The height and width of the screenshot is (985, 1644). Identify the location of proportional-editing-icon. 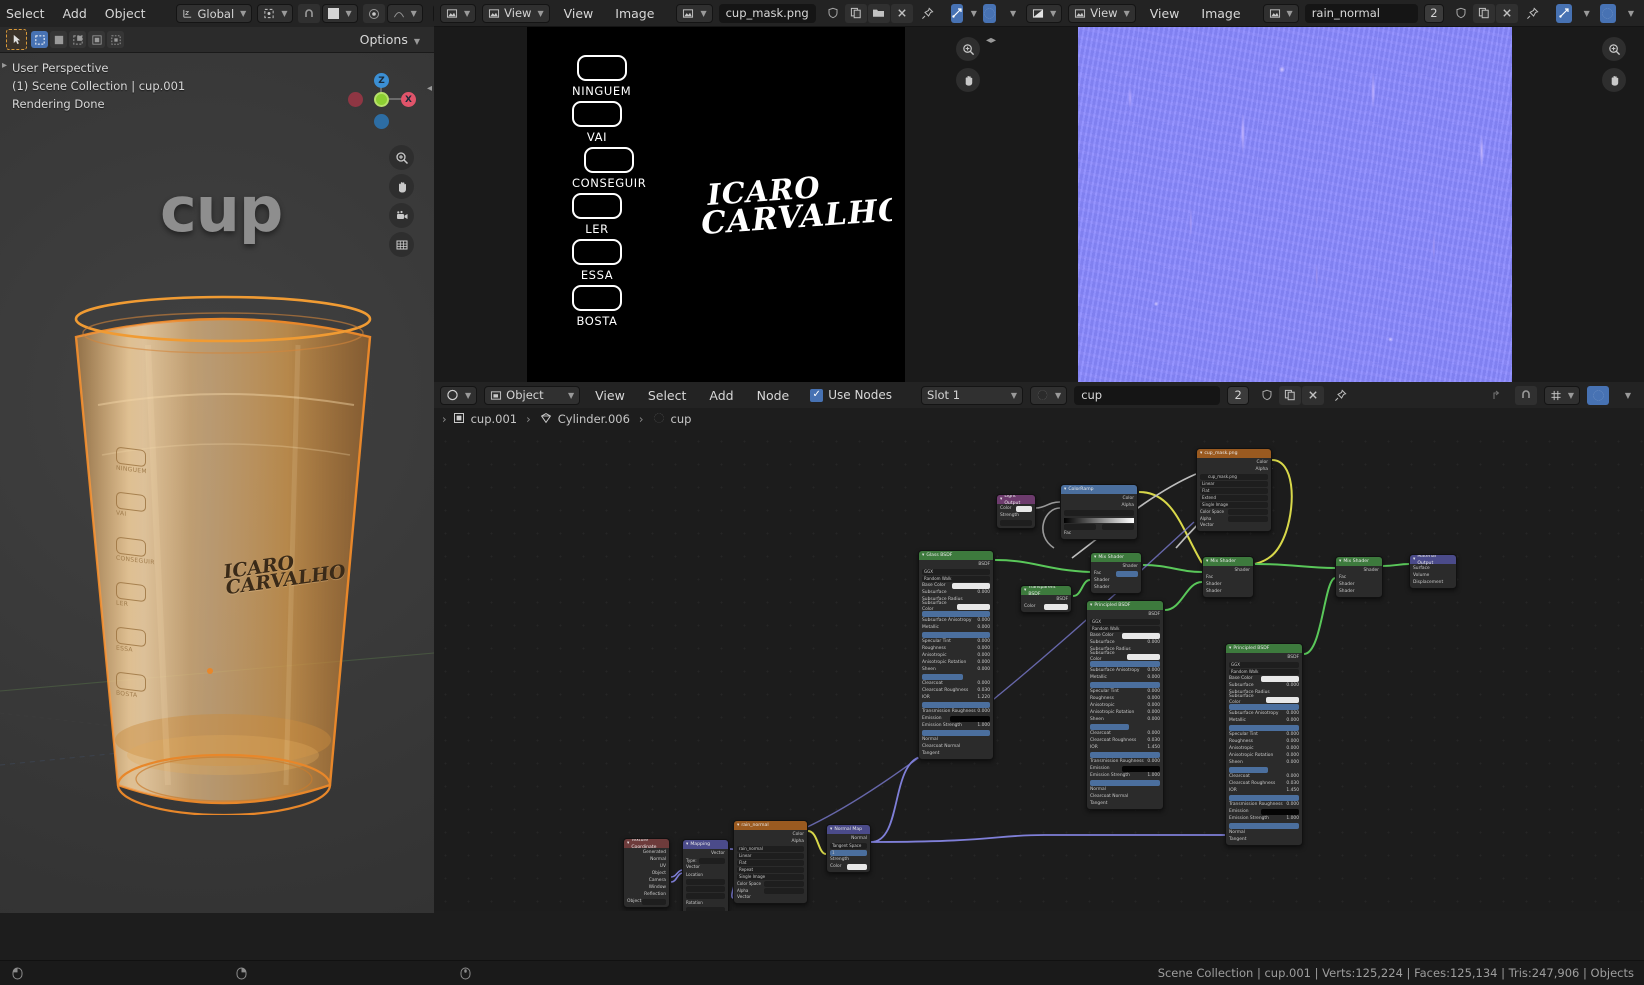
(373, 13).